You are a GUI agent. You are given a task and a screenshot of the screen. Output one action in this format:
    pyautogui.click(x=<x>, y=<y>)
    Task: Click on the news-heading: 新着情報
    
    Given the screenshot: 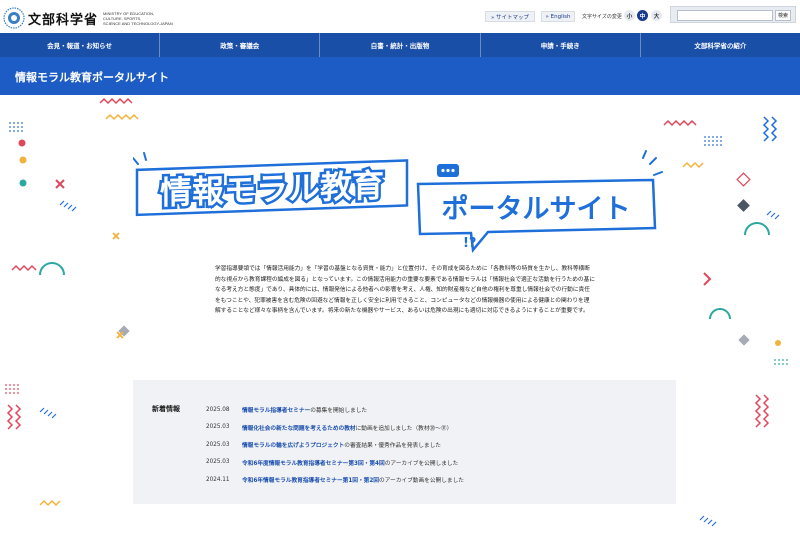 What is the action you would take?
    pyautogui.click(x=166, y=409)
    